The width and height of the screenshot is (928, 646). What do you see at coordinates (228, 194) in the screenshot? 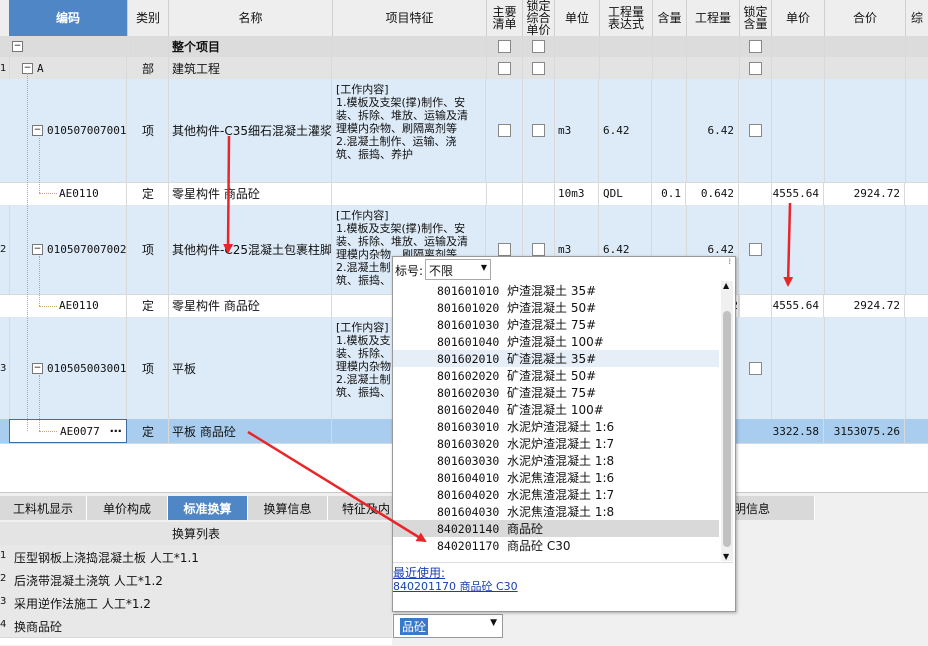
I see `arrow-down-name` at bounding box center [228, 194].